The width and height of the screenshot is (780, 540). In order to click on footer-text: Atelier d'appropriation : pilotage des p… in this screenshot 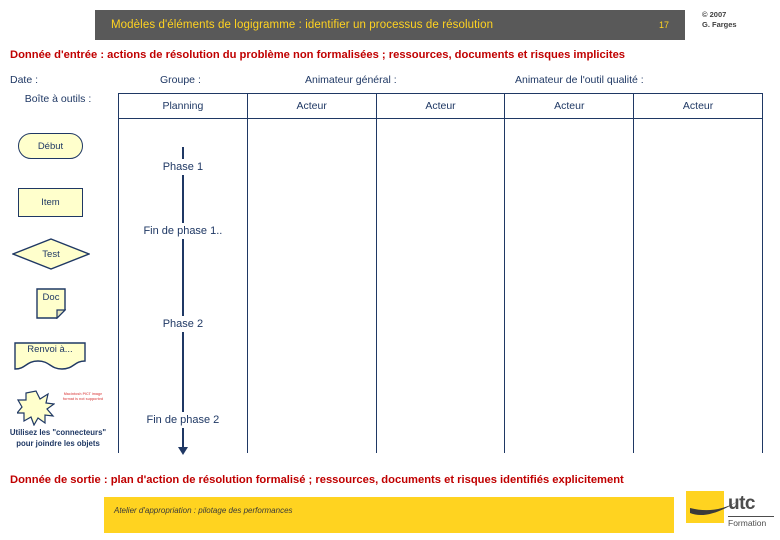, I will do `click(203, 510)`.